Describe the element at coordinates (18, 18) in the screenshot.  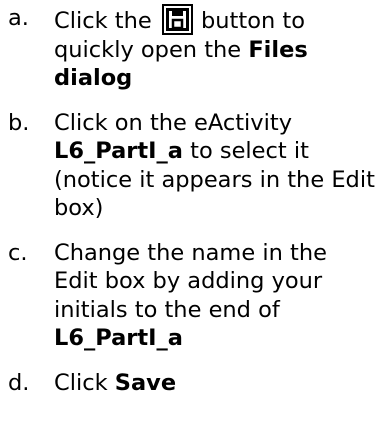
I see `step-marker: a.` at that location.